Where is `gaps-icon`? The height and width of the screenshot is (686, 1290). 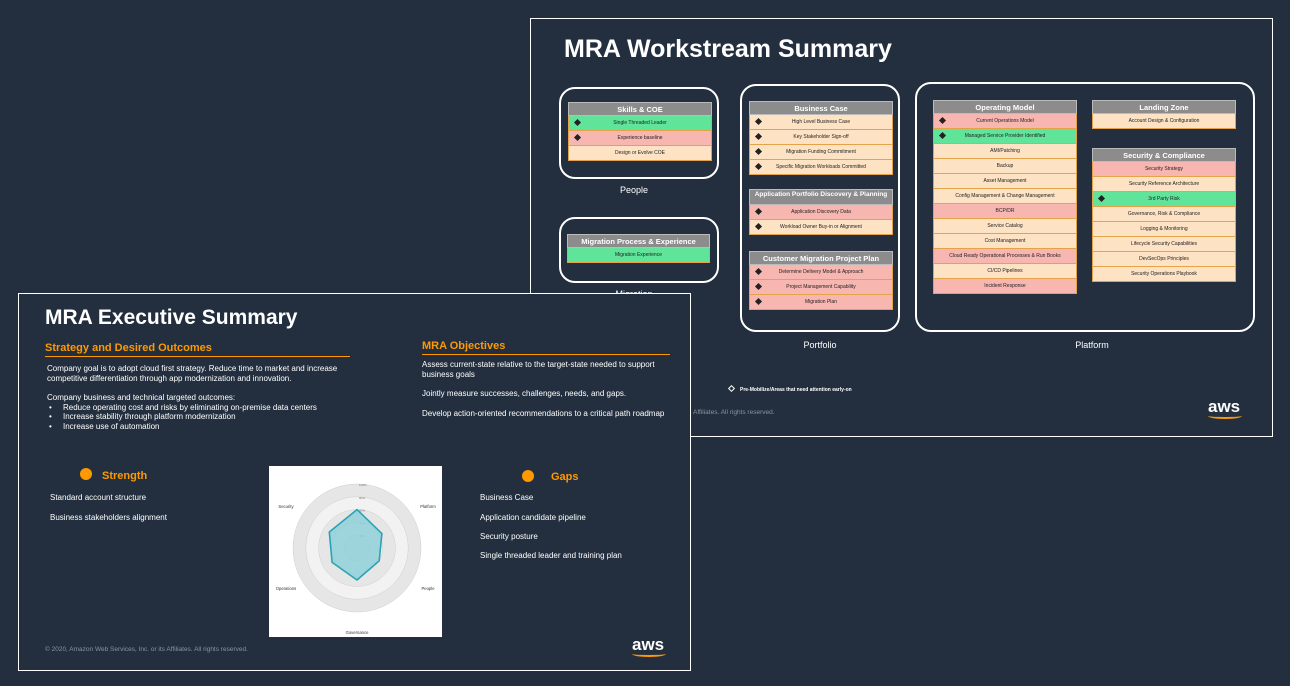 gaps-icon is located at coordinates (528, 476).